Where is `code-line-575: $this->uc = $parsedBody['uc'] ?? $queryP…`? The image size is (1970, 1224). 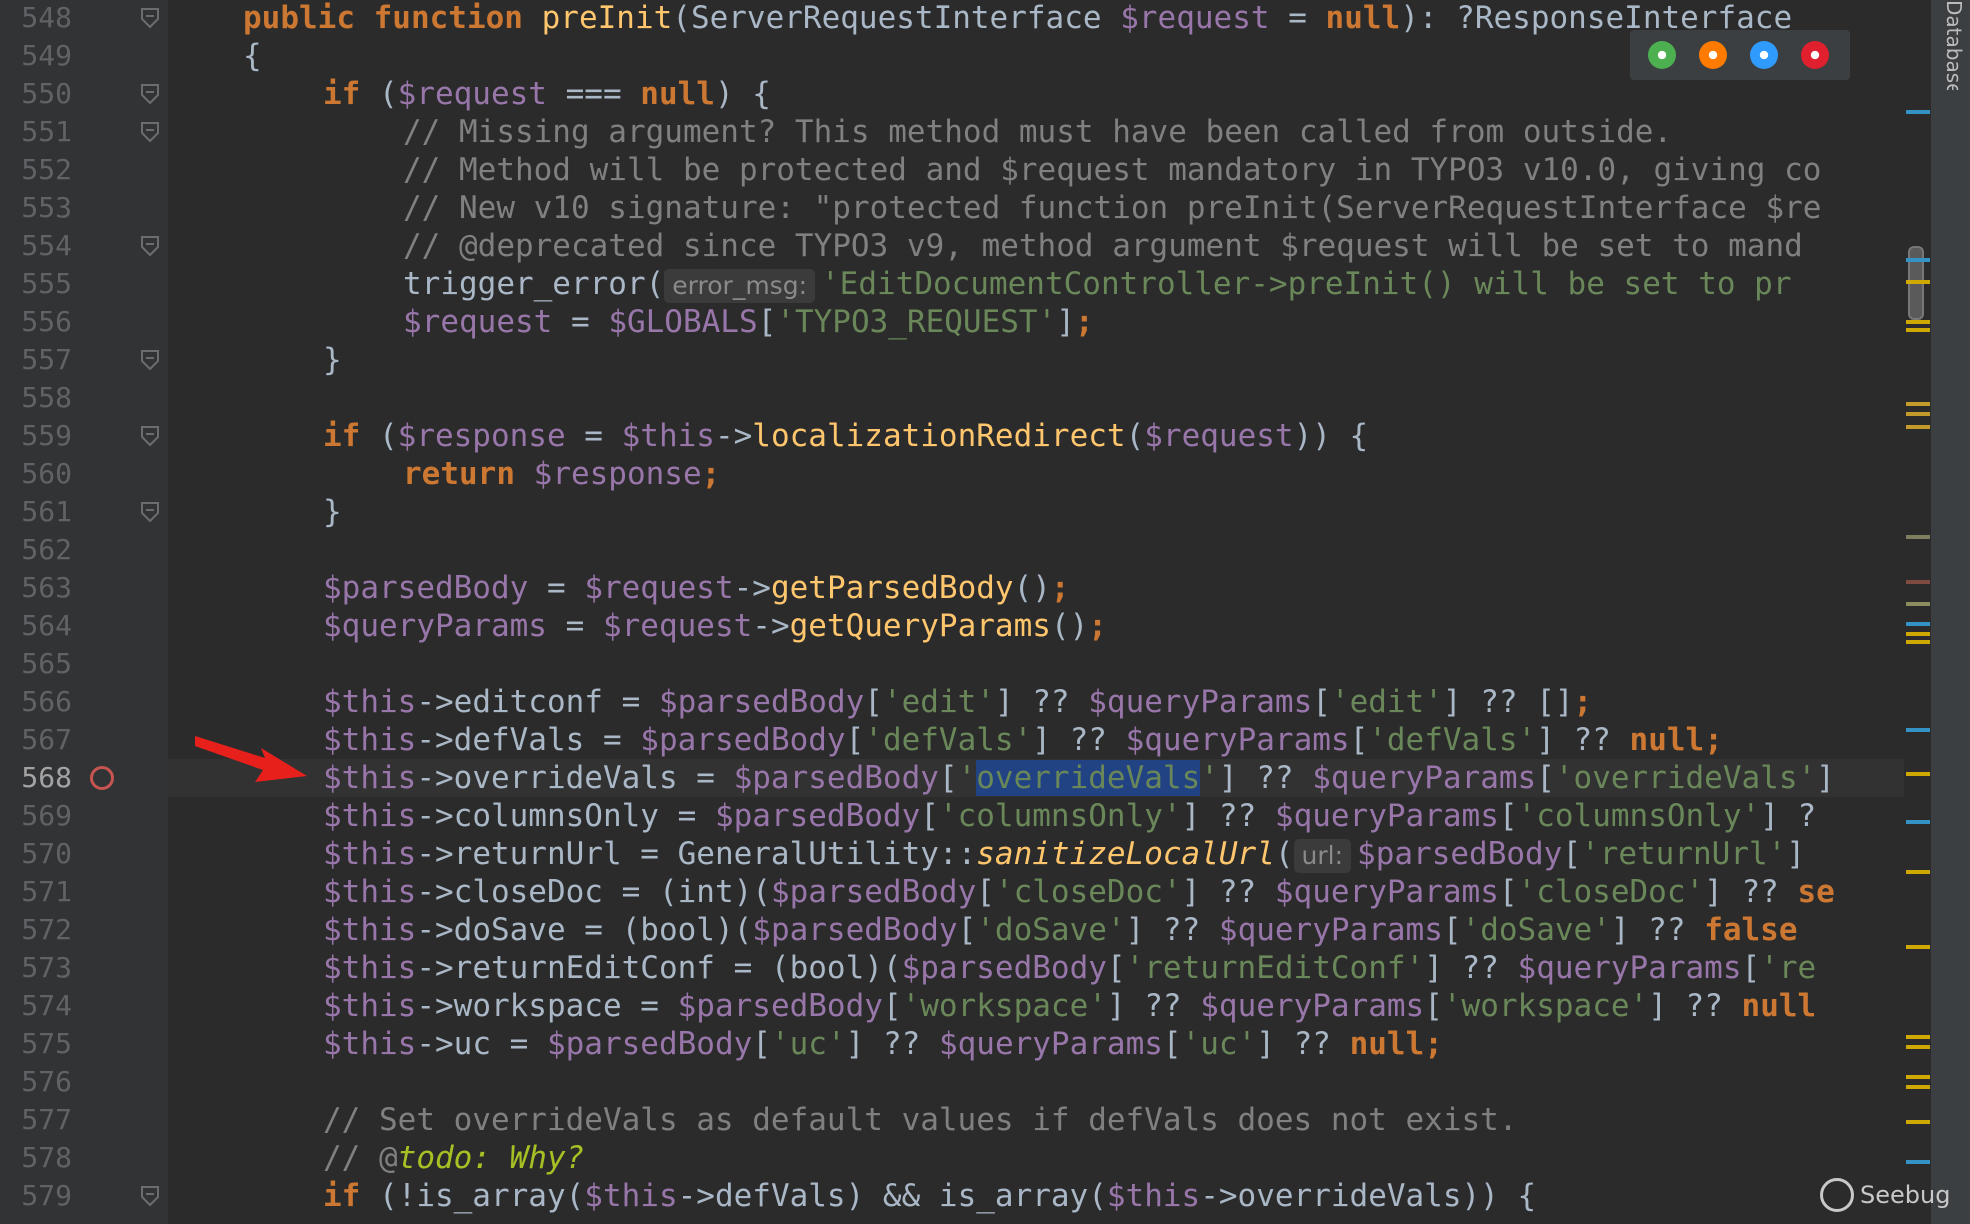 code-line-575: $this->uc = $parsedBody['uc'] ?? $queryP… is located at coordinates (883, 1044).